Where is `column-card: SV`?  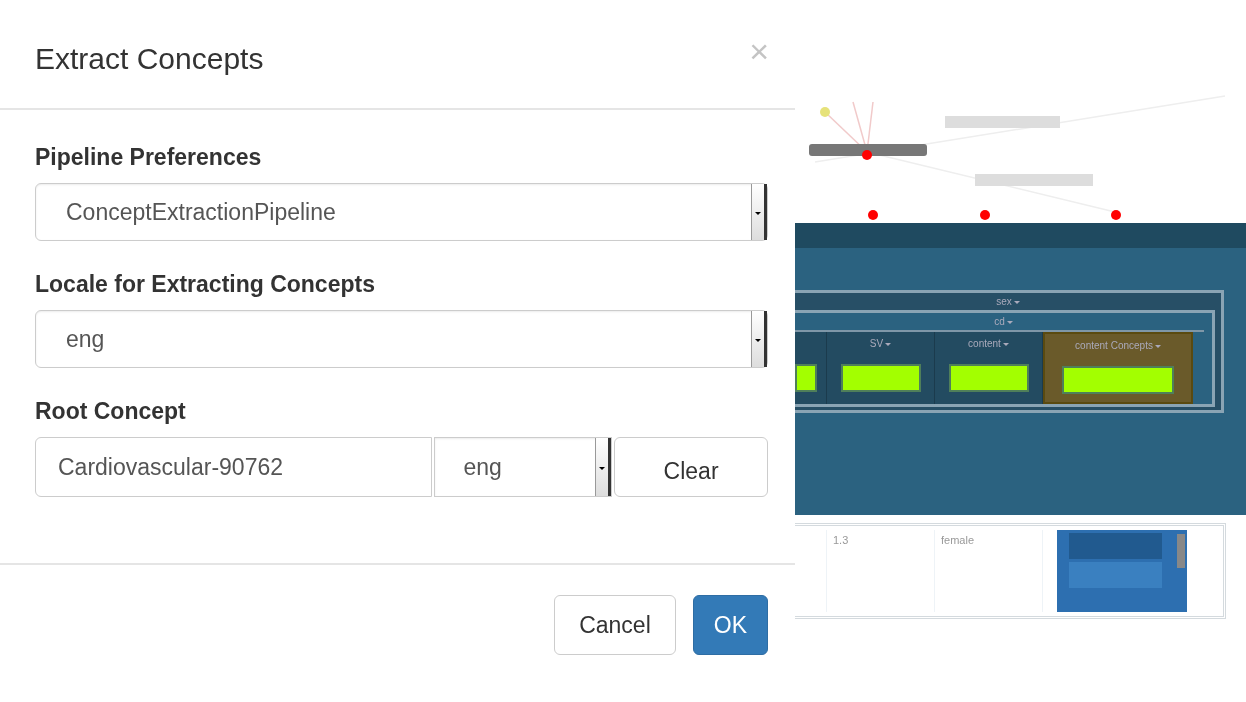 column-card: SV is located at coordinates (881, 368).